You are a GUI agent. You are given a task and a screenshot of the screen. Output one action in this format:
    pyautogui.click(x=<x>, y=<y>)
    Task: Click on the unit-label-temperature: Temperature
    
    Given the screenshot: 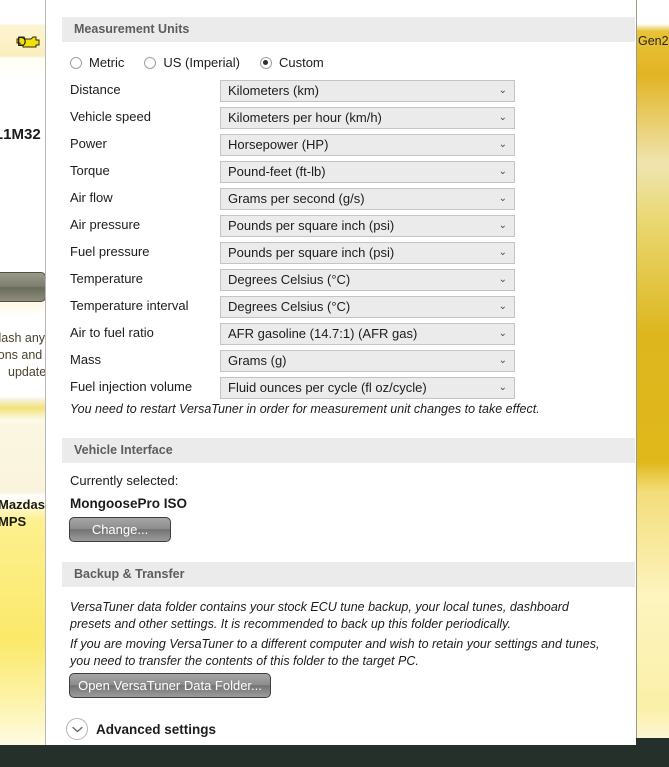 What is the action you would take?
    pyautogui.click(x=106, y=278)
    